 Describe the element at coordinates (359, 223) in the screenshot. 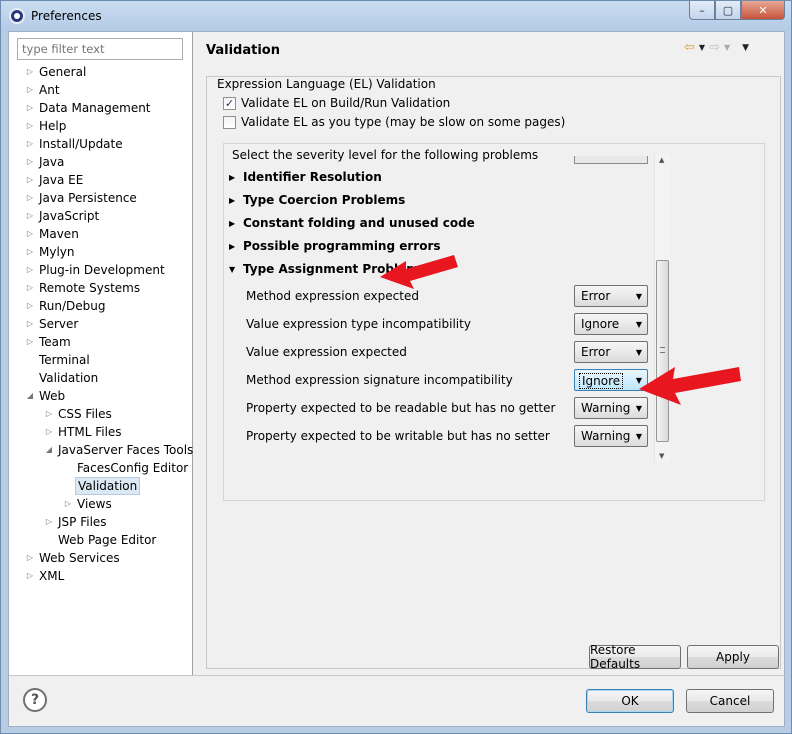

I see `section-label: Constant folding and unused code` at that location.